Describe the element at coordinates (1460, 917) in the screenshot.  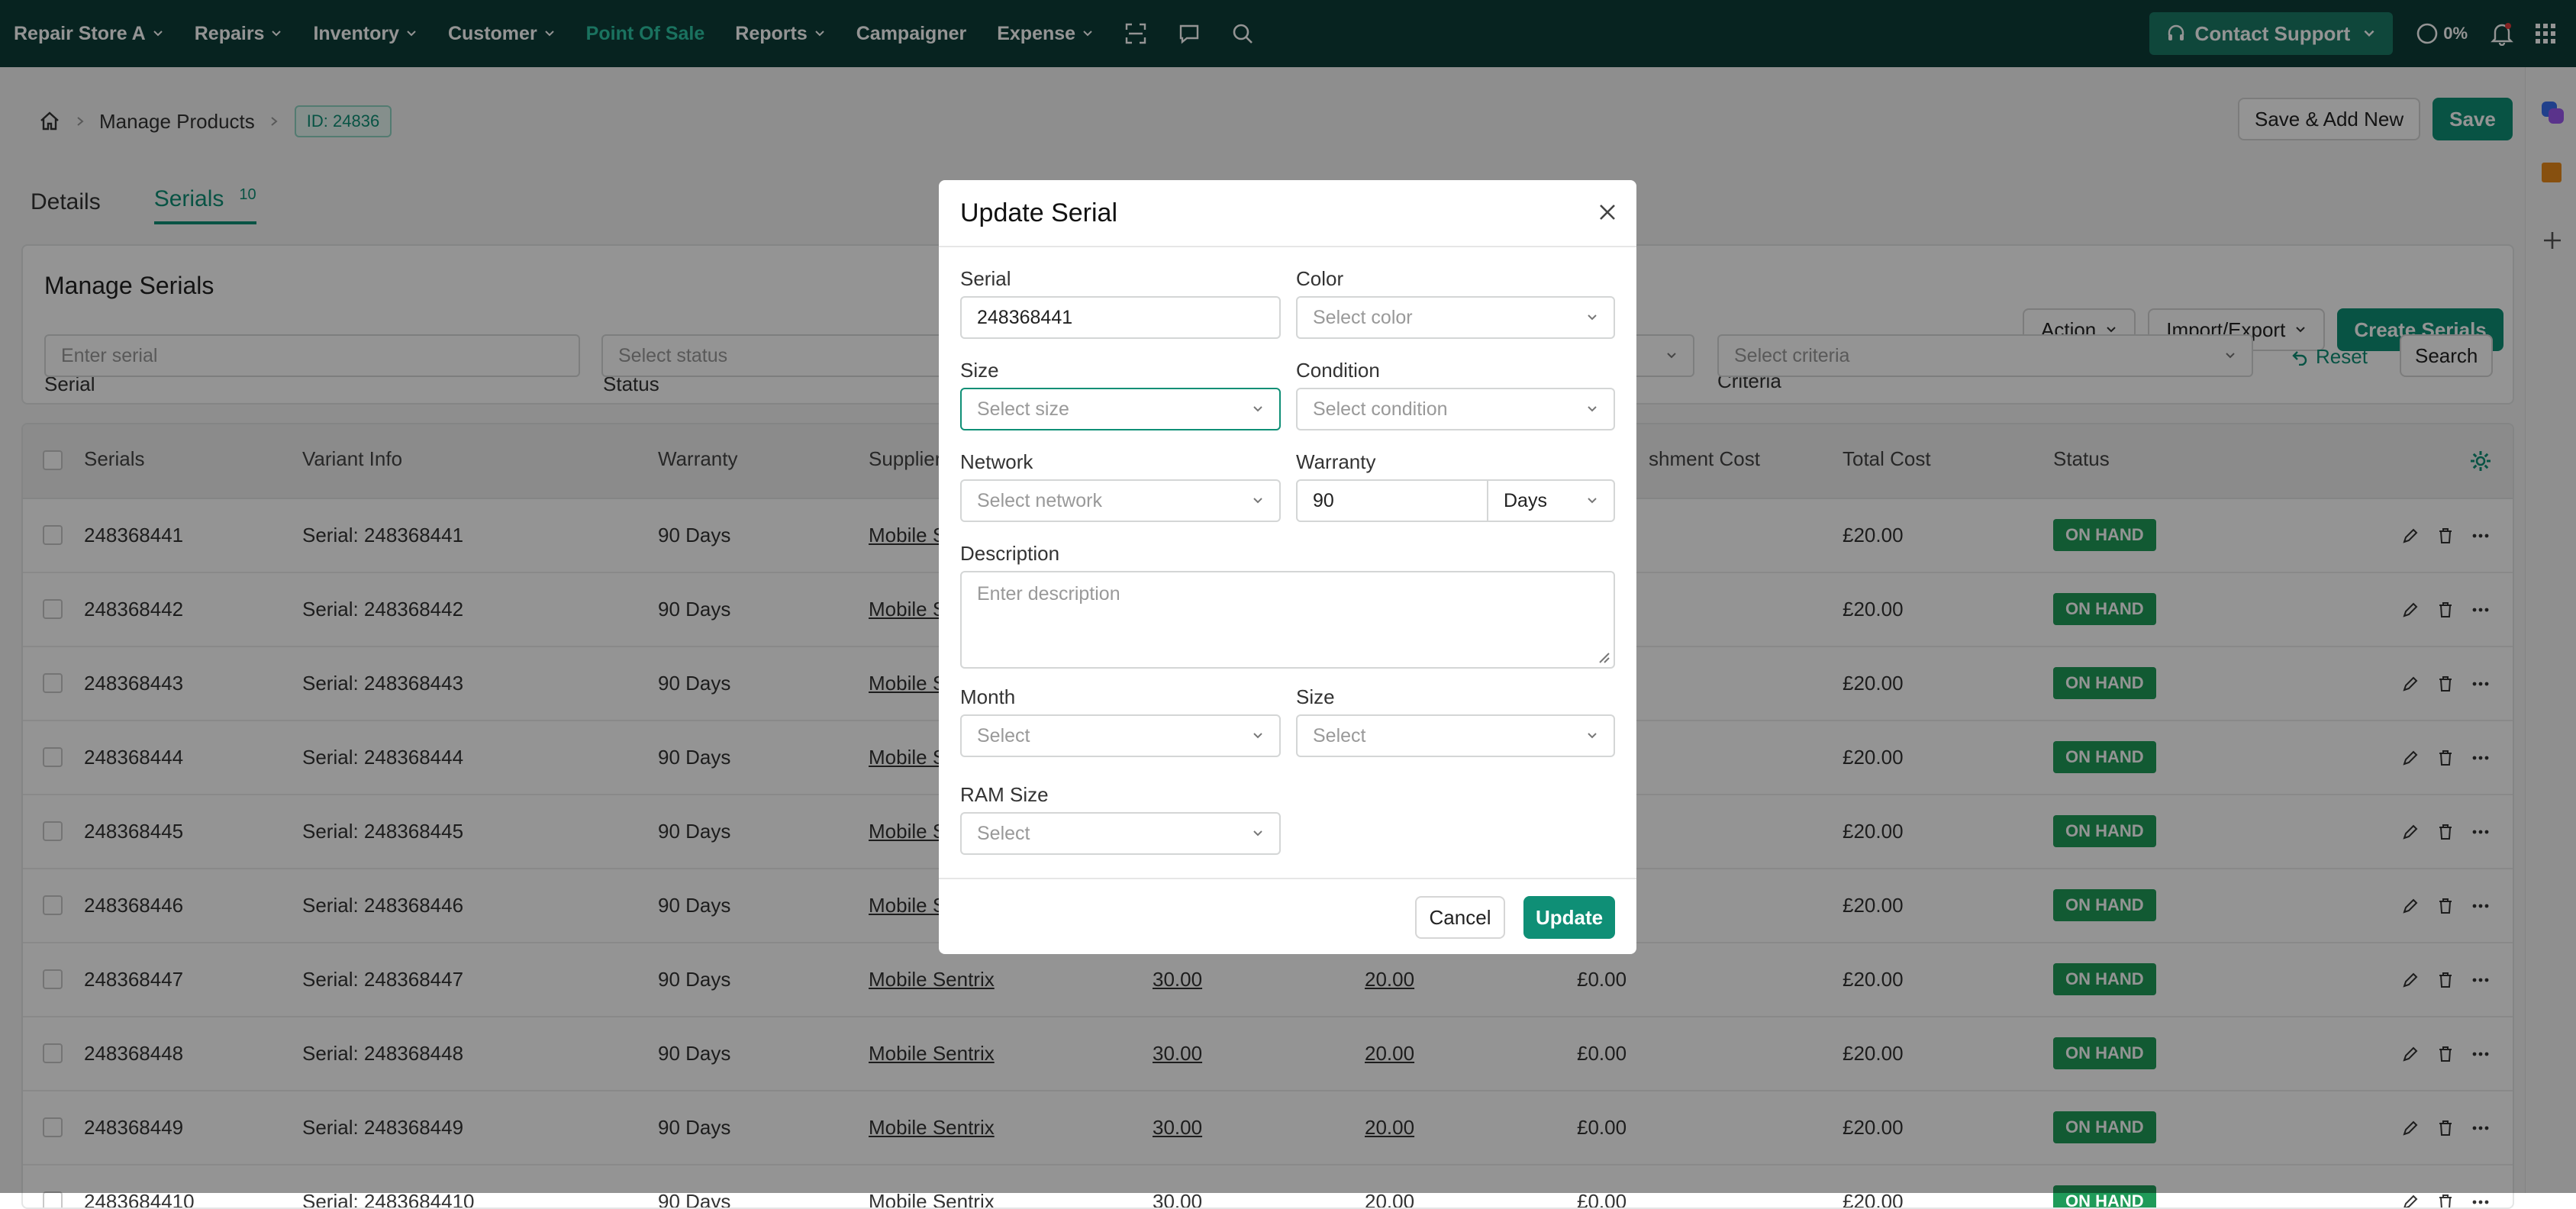
I see `cancel-button: Cancel` at that location.